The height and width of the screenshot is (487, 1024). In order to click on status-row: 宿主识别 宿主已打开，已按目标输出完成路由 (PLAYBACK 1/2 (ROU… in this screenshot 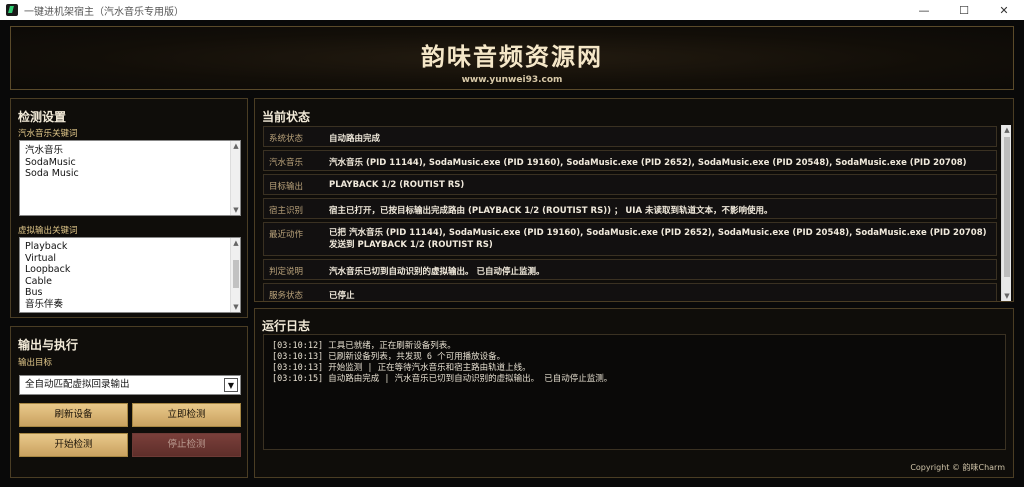, I will do `click(630, 208)`.